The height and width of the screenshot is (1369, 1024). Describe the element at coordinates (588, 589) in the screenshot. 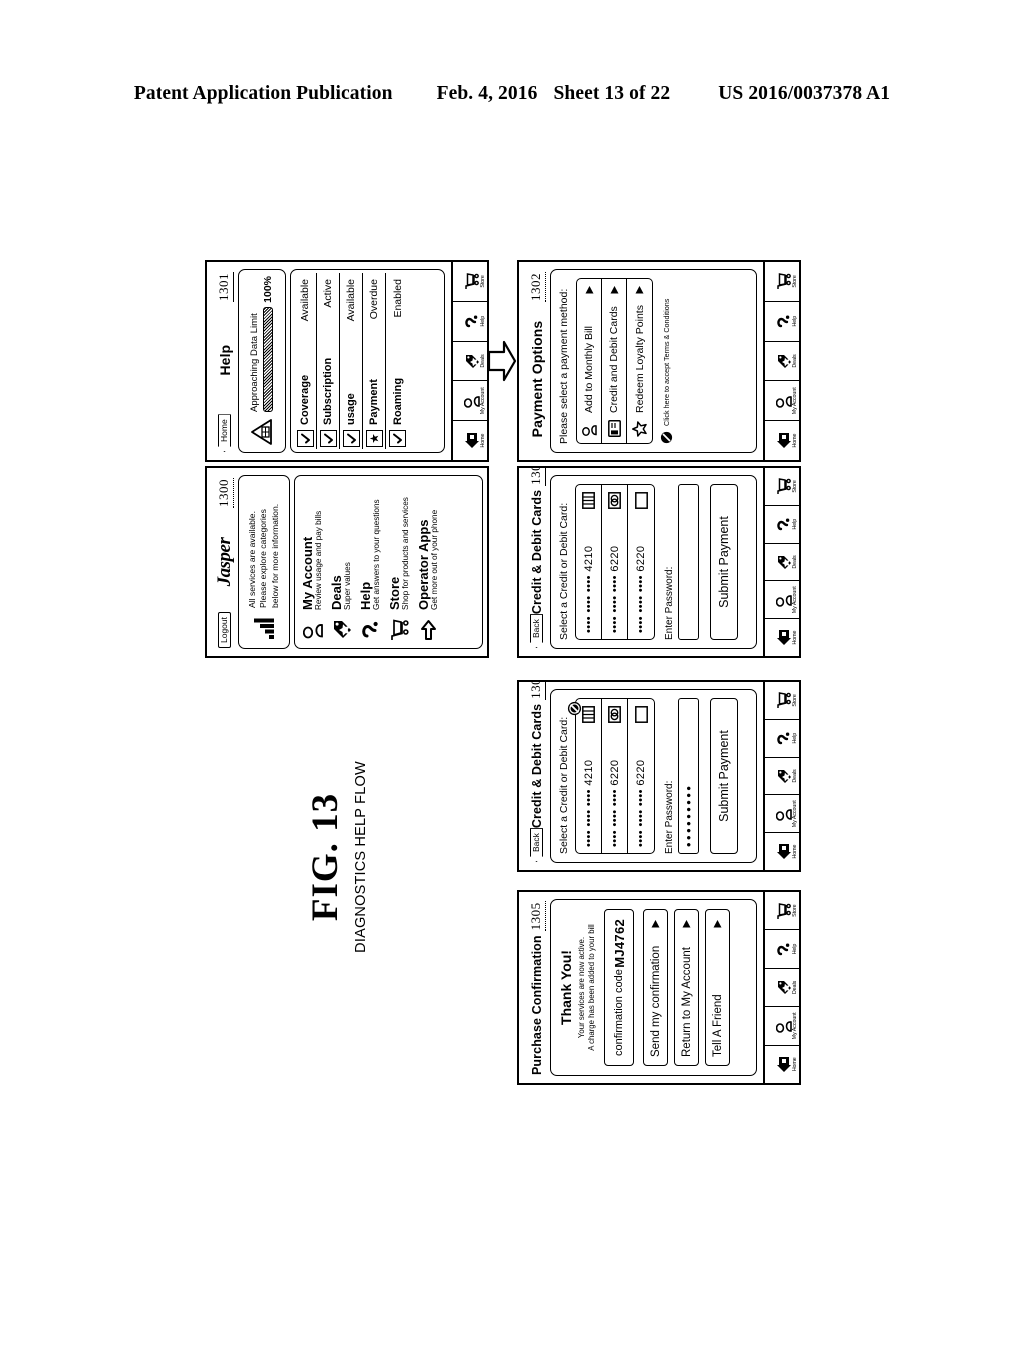

I see `card-number: •••• •••• •••• 4210` at that location.